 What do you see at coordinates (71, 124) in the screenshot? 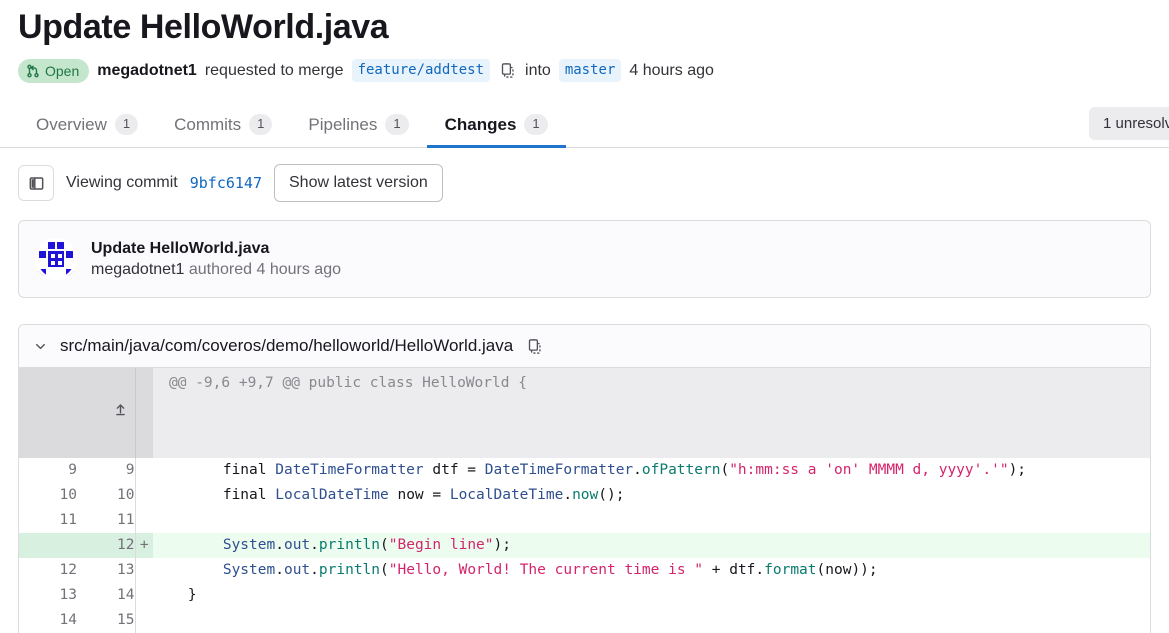
I see `tab-overview-label: Overview` at bounding box center [71, 124].